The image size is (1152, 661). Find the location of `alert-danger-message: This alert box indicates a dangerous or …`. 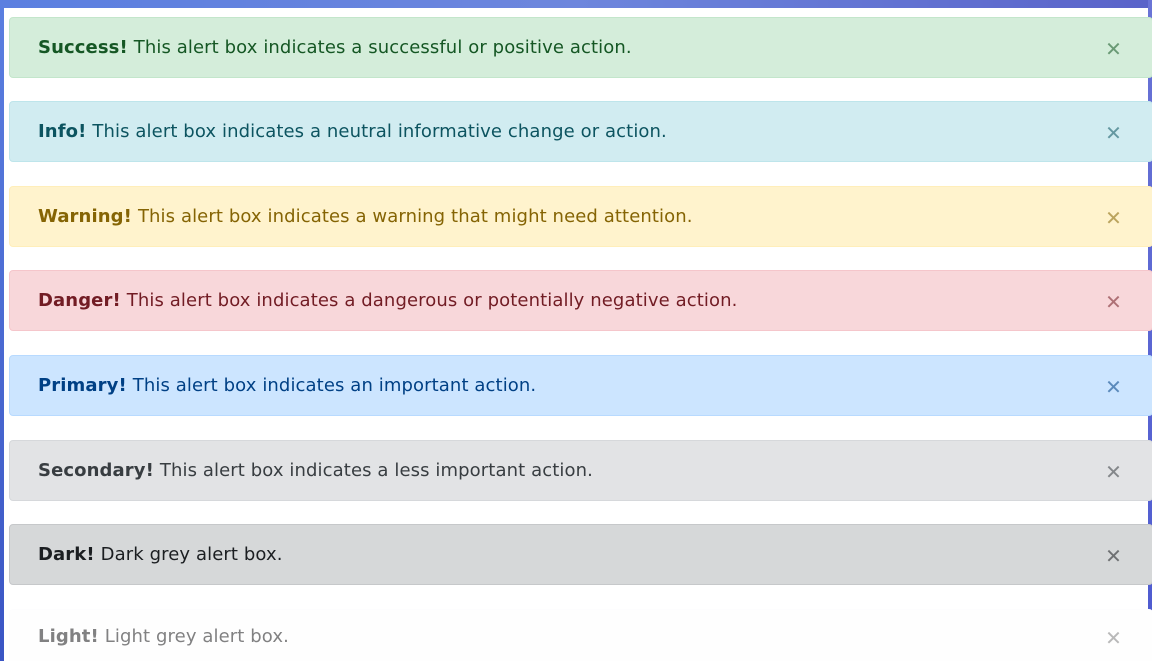

alert-danger-message: This alert box indicates a dangerous or … is located at coordinates (432, 300).